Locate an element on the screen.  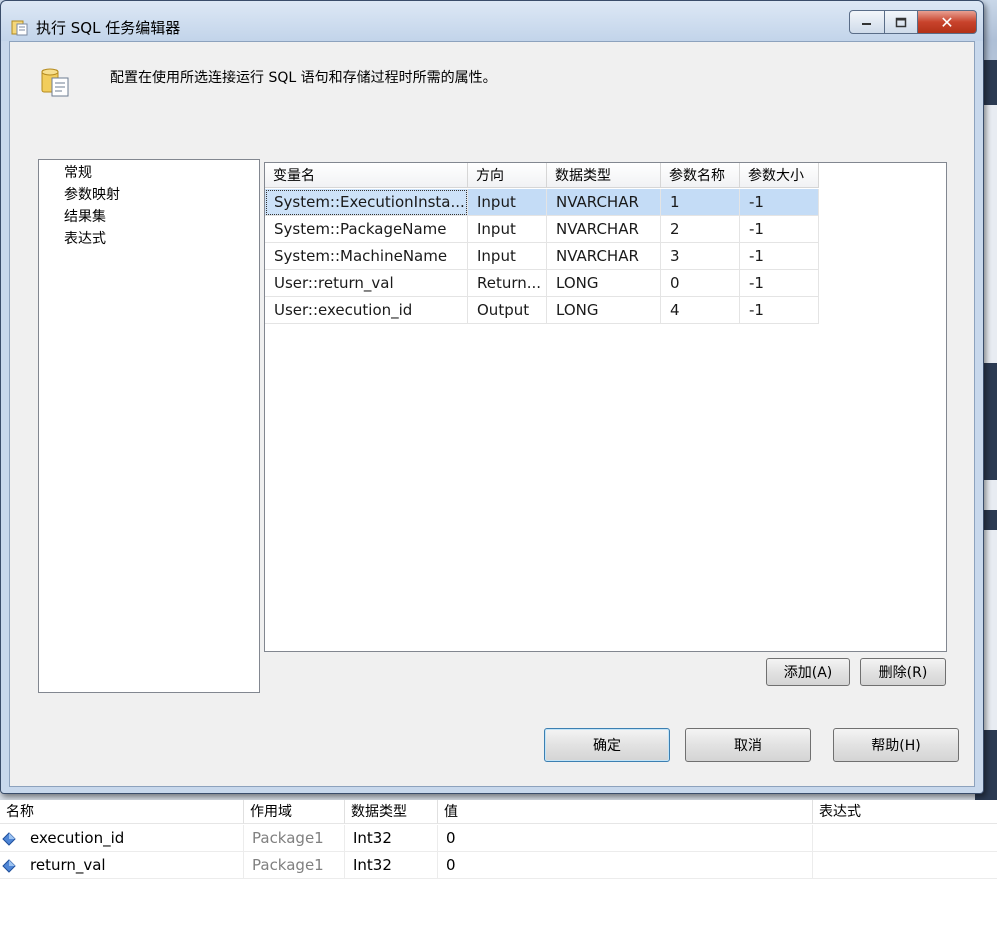
variables-header-name: 名称 is located at coordinates (122, 812).